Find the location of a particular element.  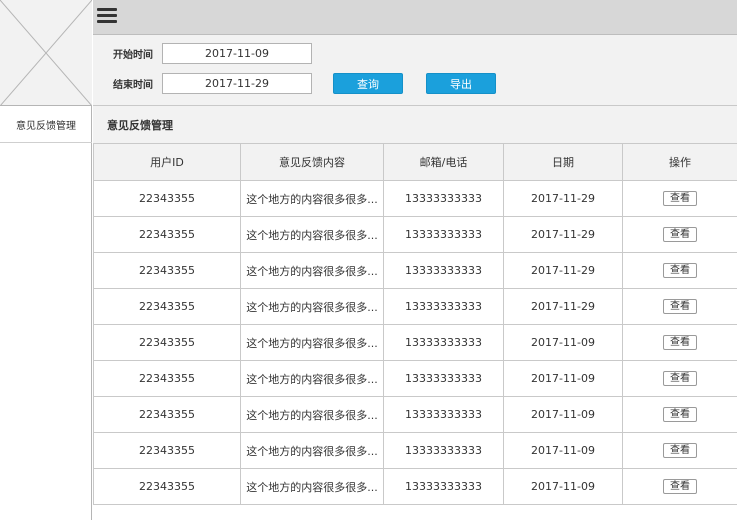

section-title: 意见反馈管理 is located at coordinates (415, 125).